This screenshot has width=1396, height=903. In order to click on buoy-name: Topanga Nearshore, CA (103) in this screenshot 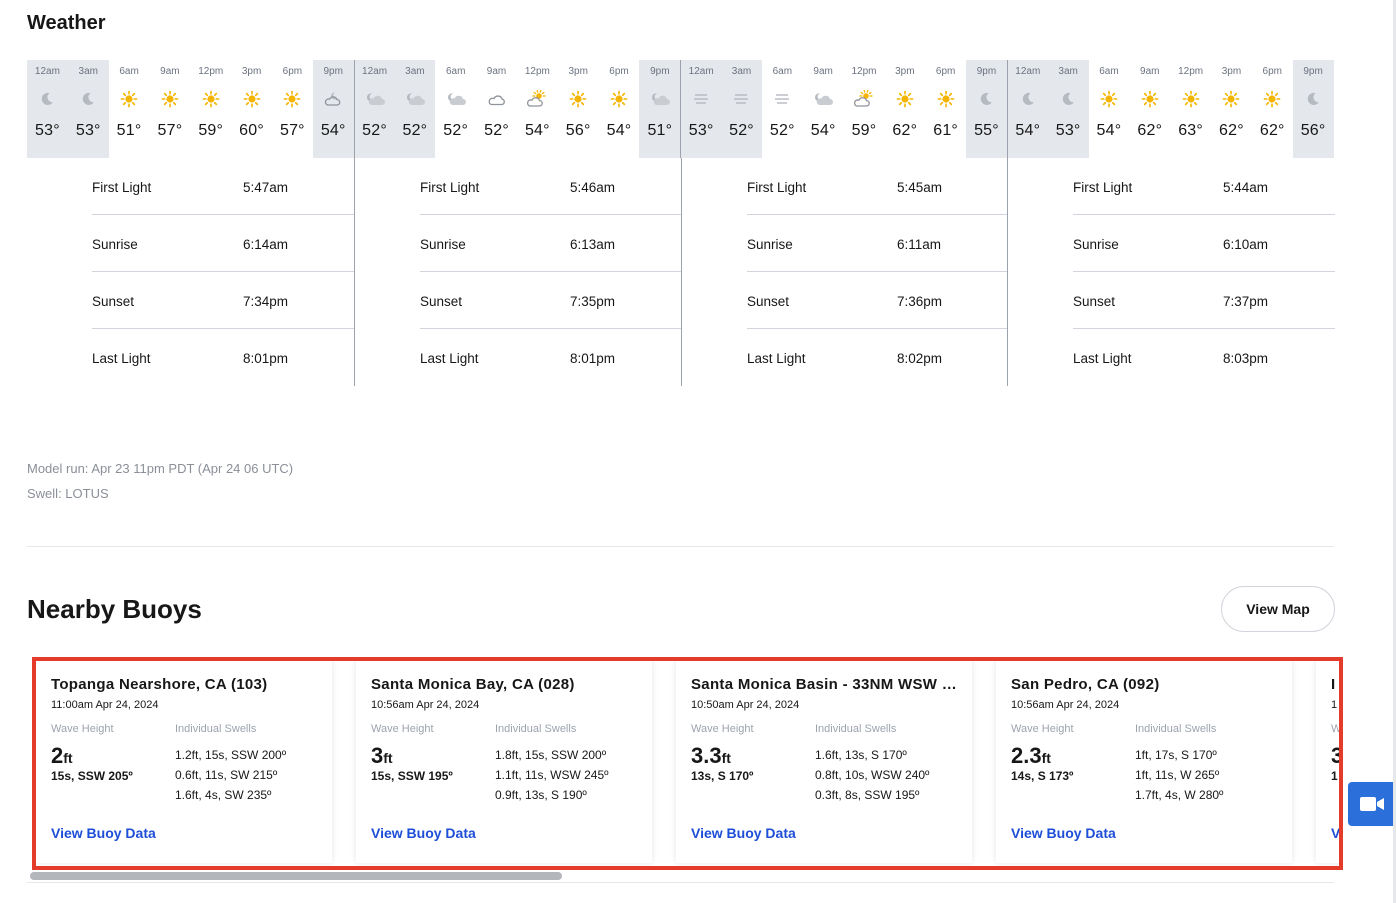, I will do `click(159, 684)`.